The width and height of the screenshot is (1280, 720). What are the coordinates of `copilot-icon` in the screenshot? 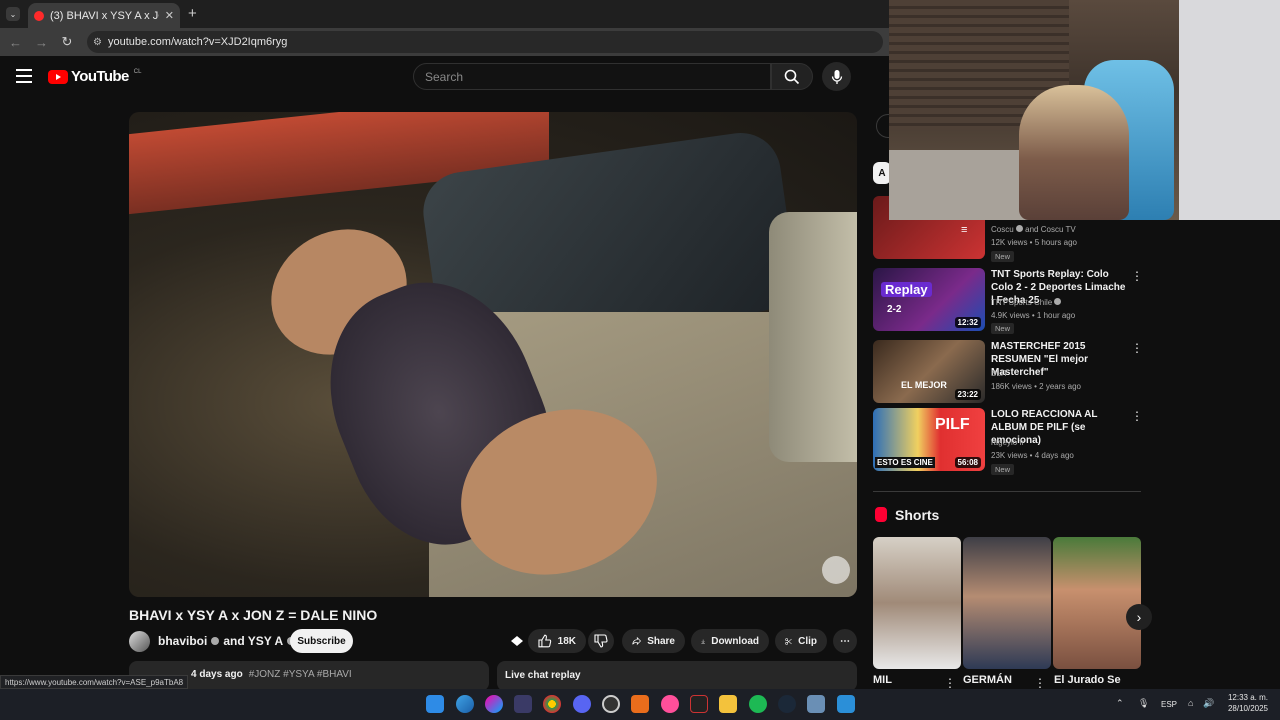 It's located at (494, 704).